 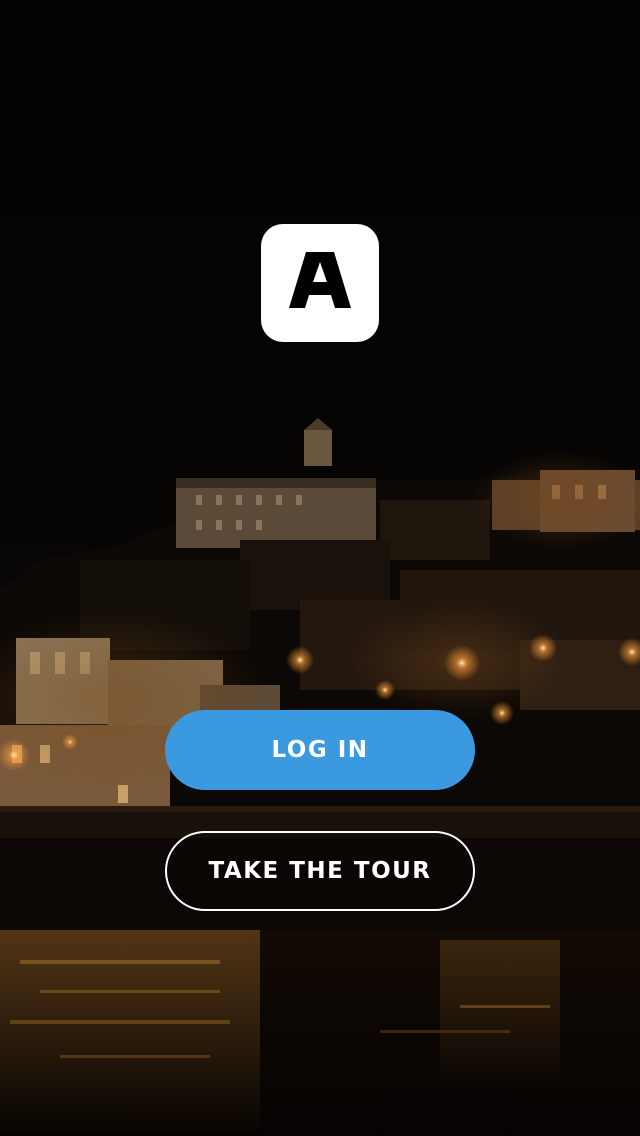 I want to click on login-button: LOG IN, so click(x=320, y=750).